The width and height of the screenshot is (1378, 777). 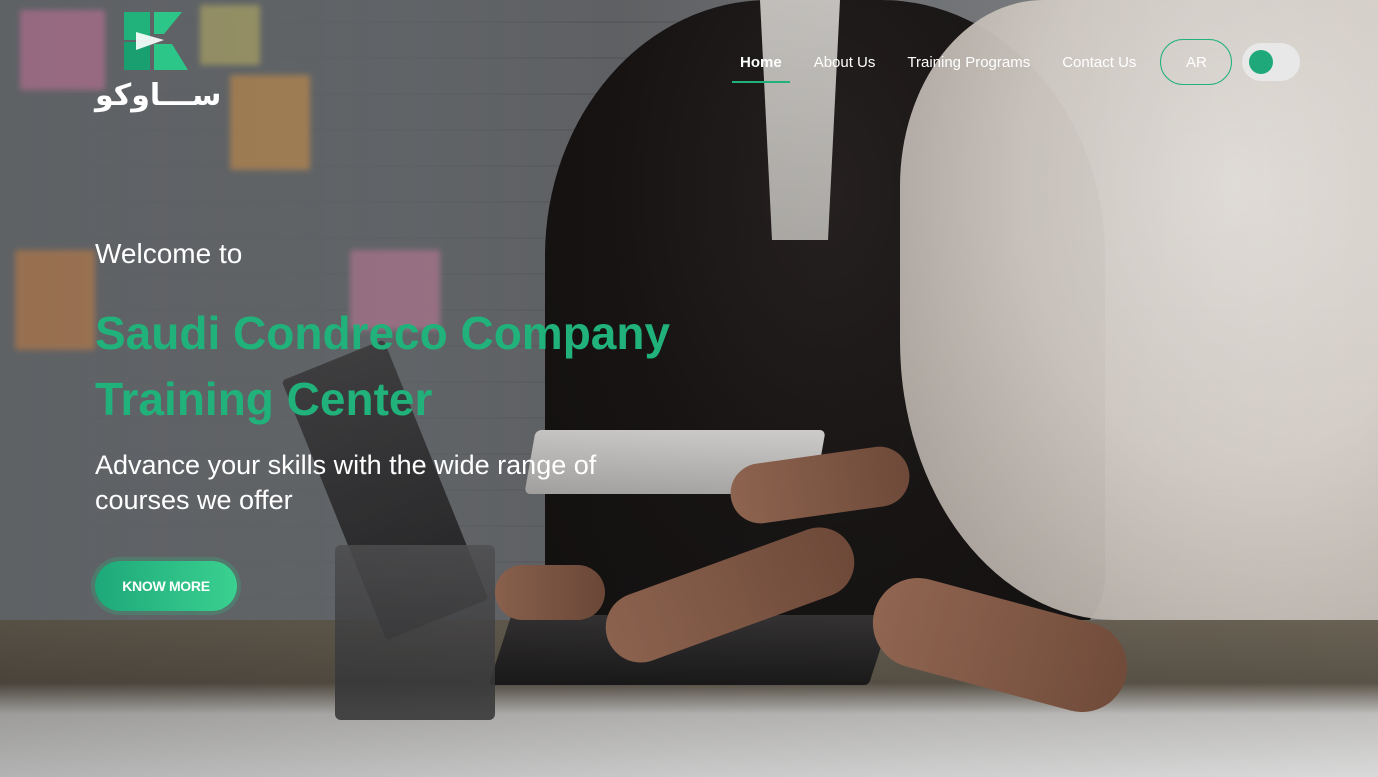 What do you see at coordinates (761, 65) in the screenshot?
I see `nav-item-home: Home` at bounding box center [761, 65].